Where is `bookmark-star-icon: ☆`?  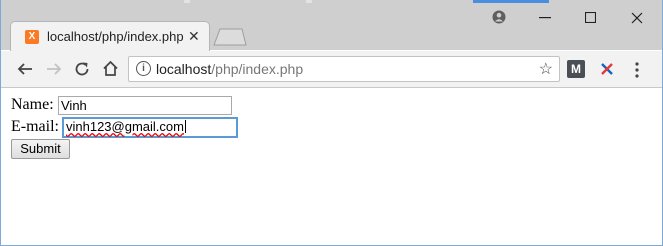
bookmark-star-icon: ☆ is located at coordinates (546, 69).